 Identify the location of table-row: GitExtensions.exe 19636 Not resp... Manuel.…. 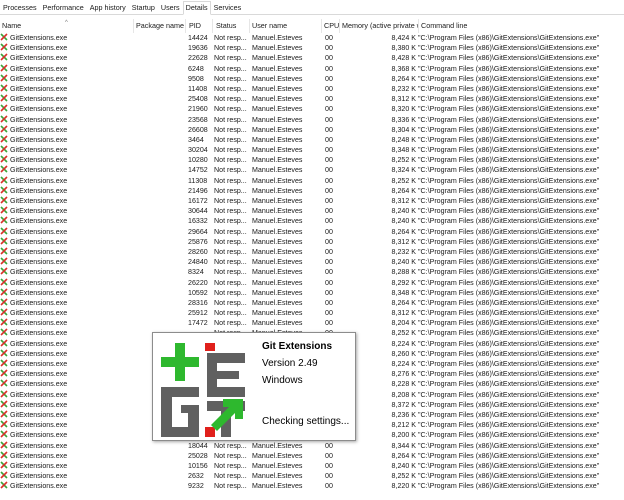
(312, 48).